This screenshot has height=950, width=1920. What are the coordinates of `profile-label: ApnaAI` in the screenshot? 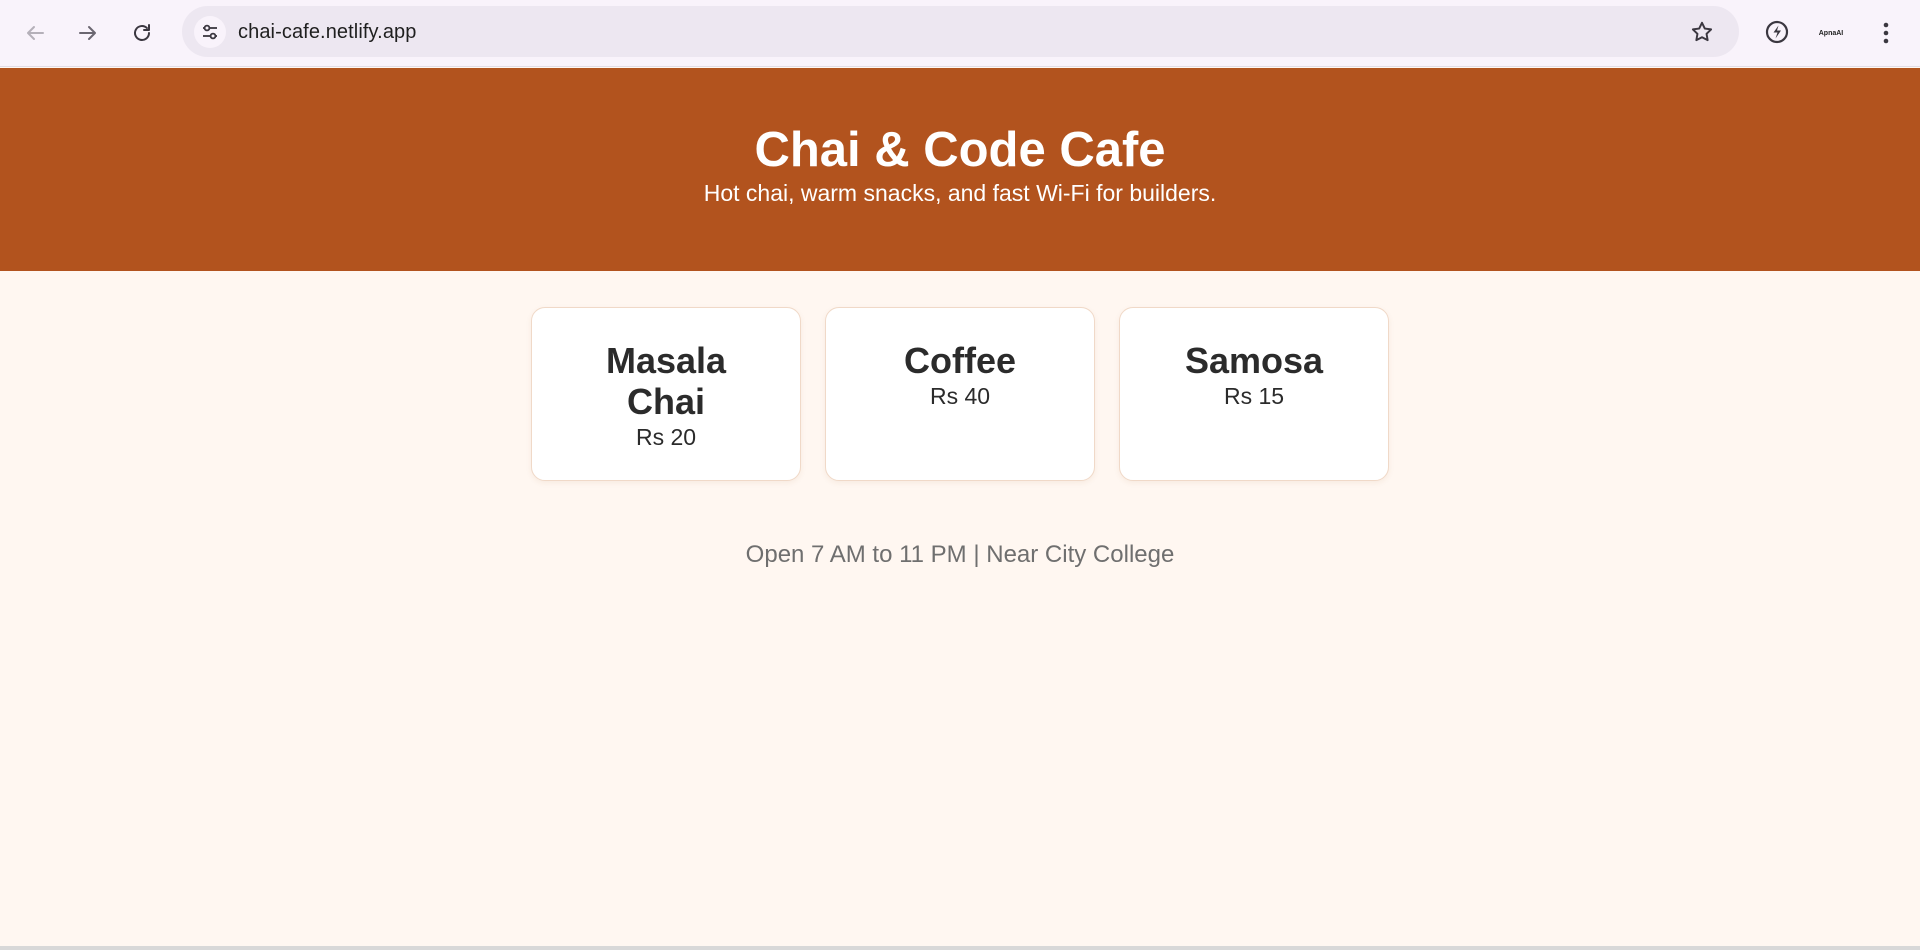 It's located at (1831, 33).